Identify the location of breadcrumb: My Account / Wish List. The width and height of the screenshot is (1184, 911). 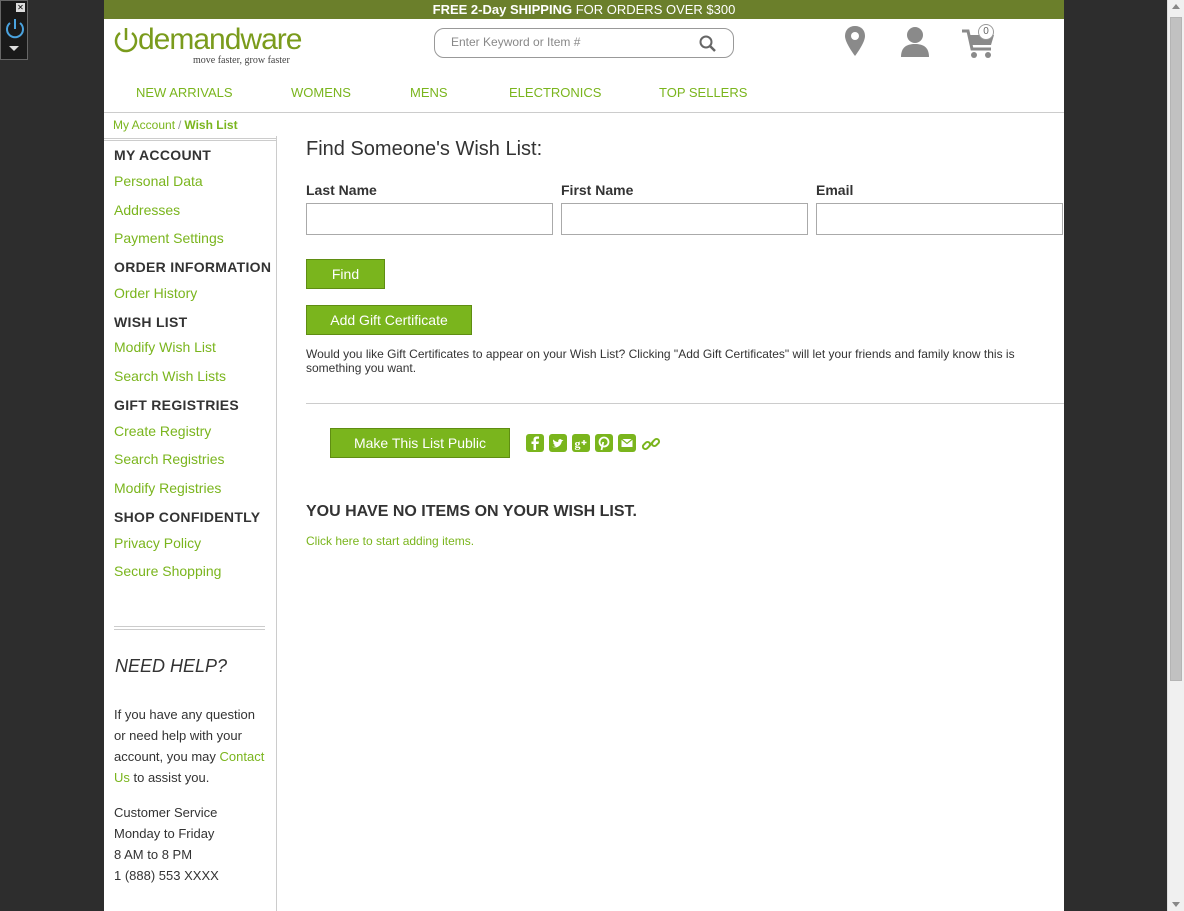
(175, 125).